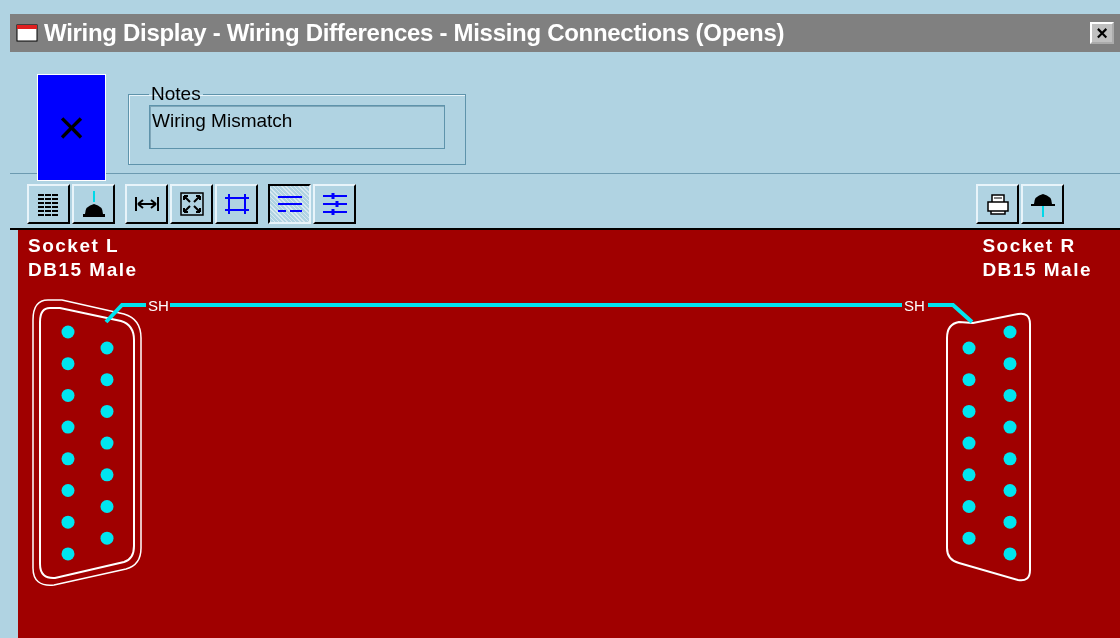  What do you see at coordinates (93, 204) in the screenshot?
I see `stand-icon` at bounding box center [93, 204].